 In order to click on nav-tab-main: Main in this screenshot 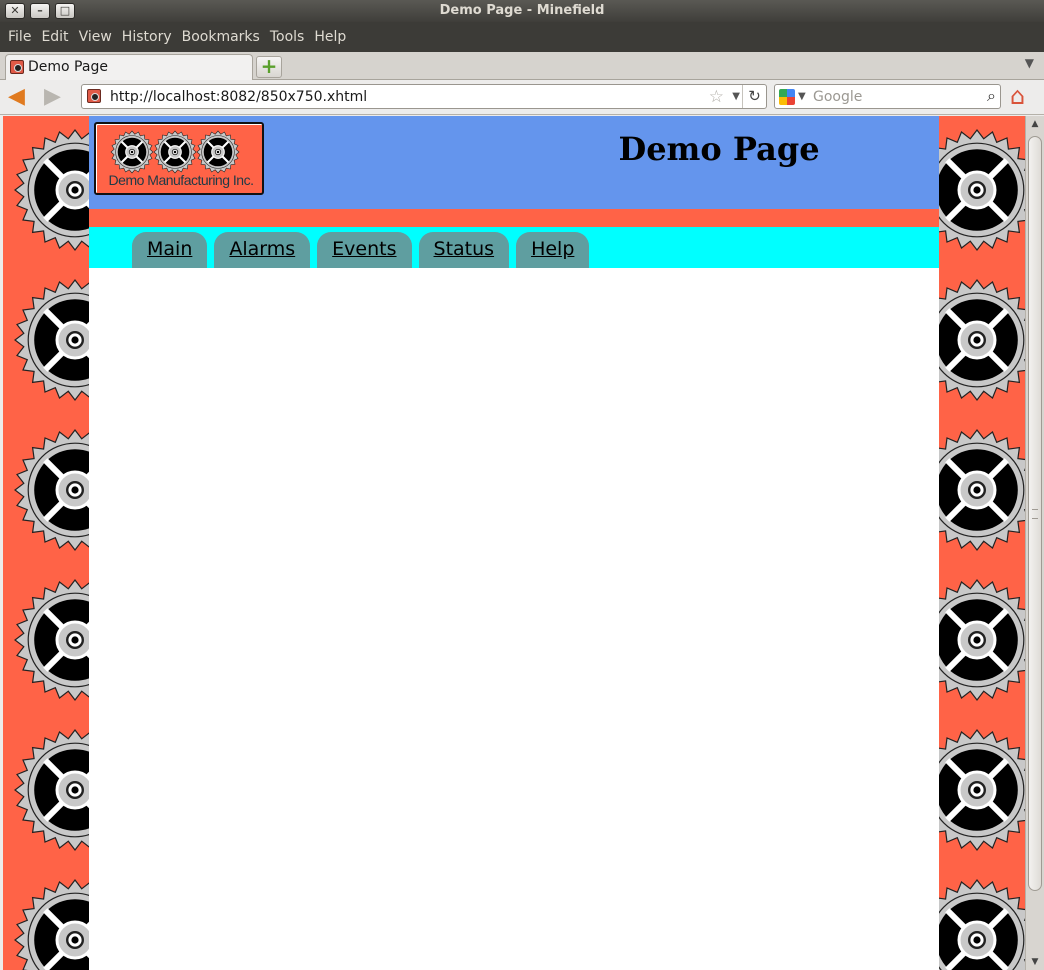, I will do `click(170, 250)`.